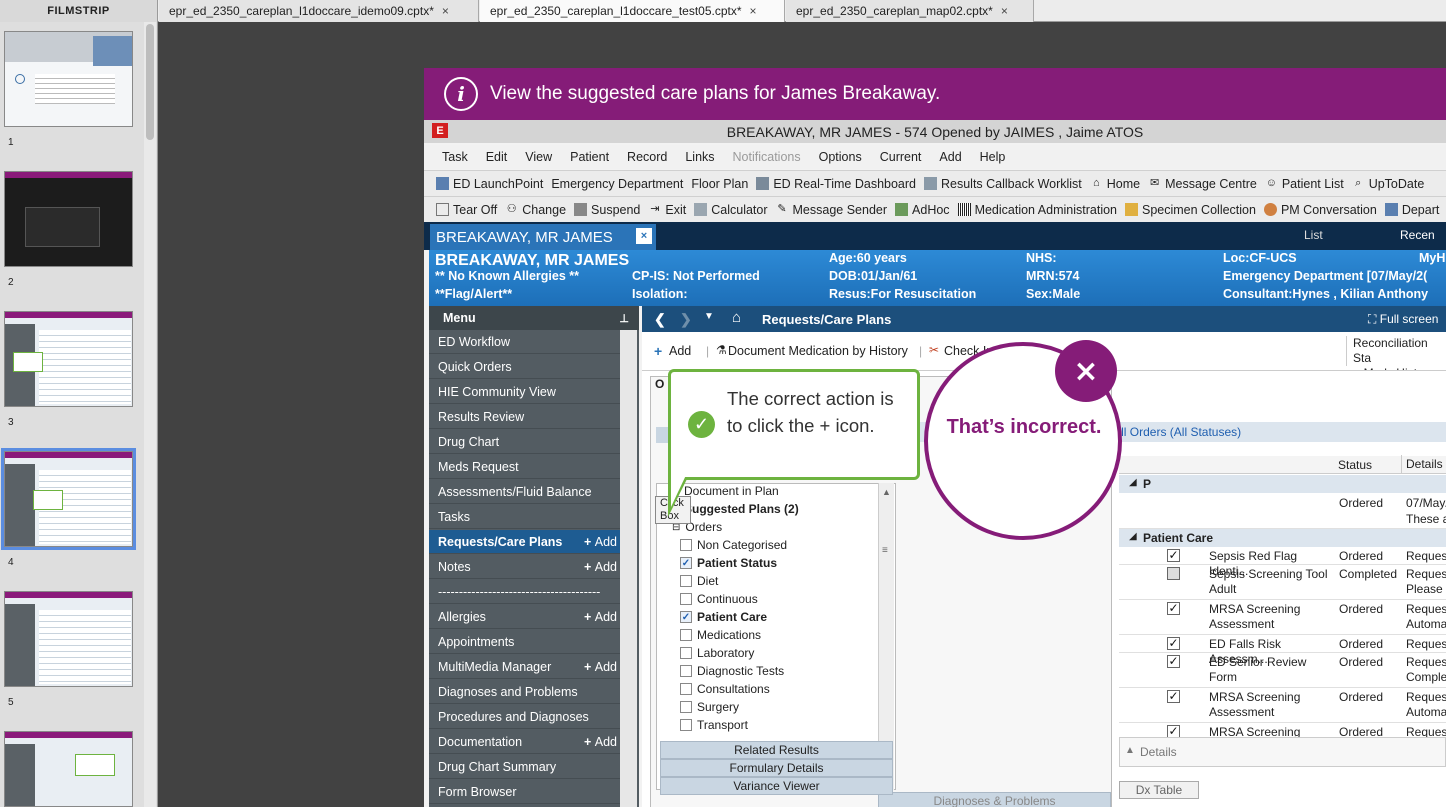 This screenshot has width=1446, height=807. I want to click on toolbar-uptodate: ⌕ UpToDate, so click(1388, 184).